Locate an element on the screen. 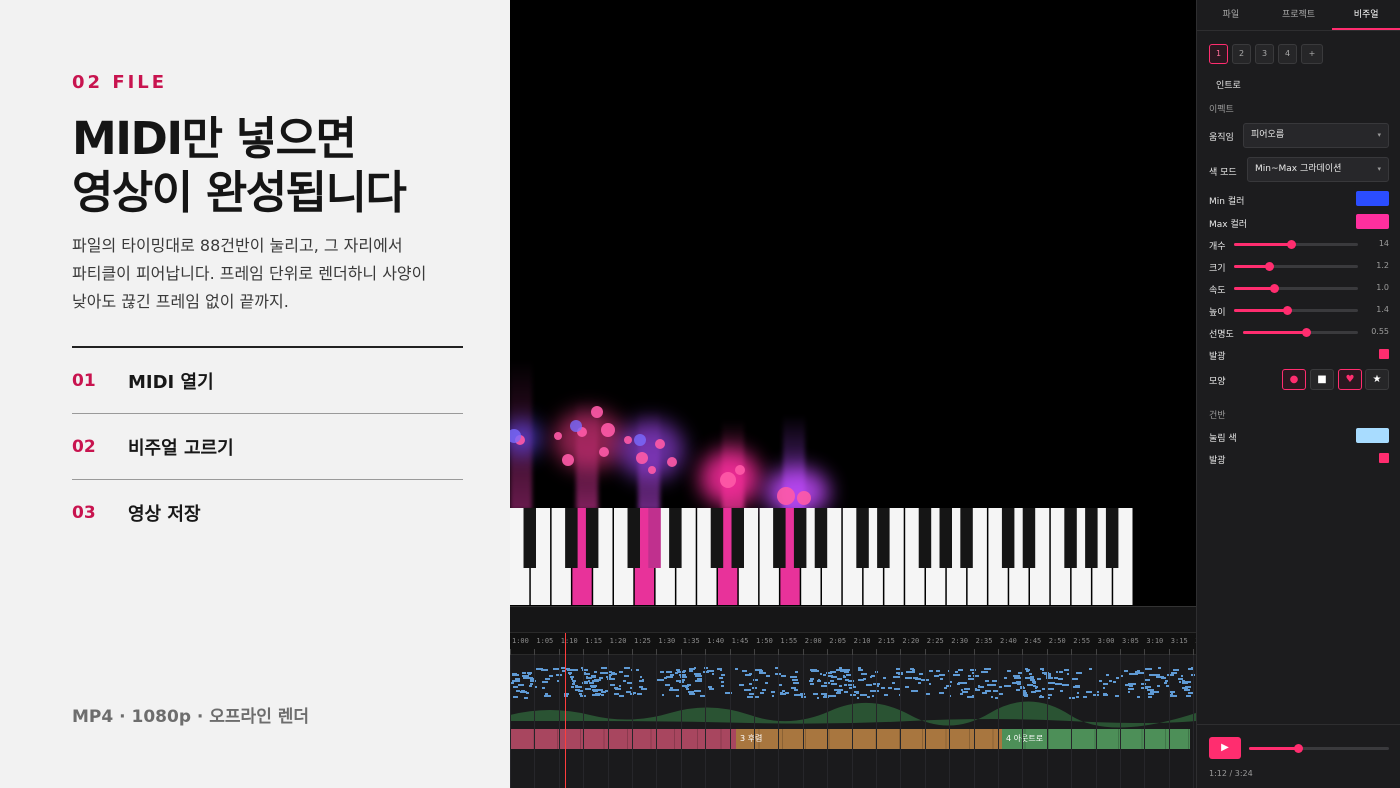 The height and width of the screenshot is (788, 1400). color-mode-select: Min~Max 그라데이션 ▾ is located at coordinates (1318, 169).